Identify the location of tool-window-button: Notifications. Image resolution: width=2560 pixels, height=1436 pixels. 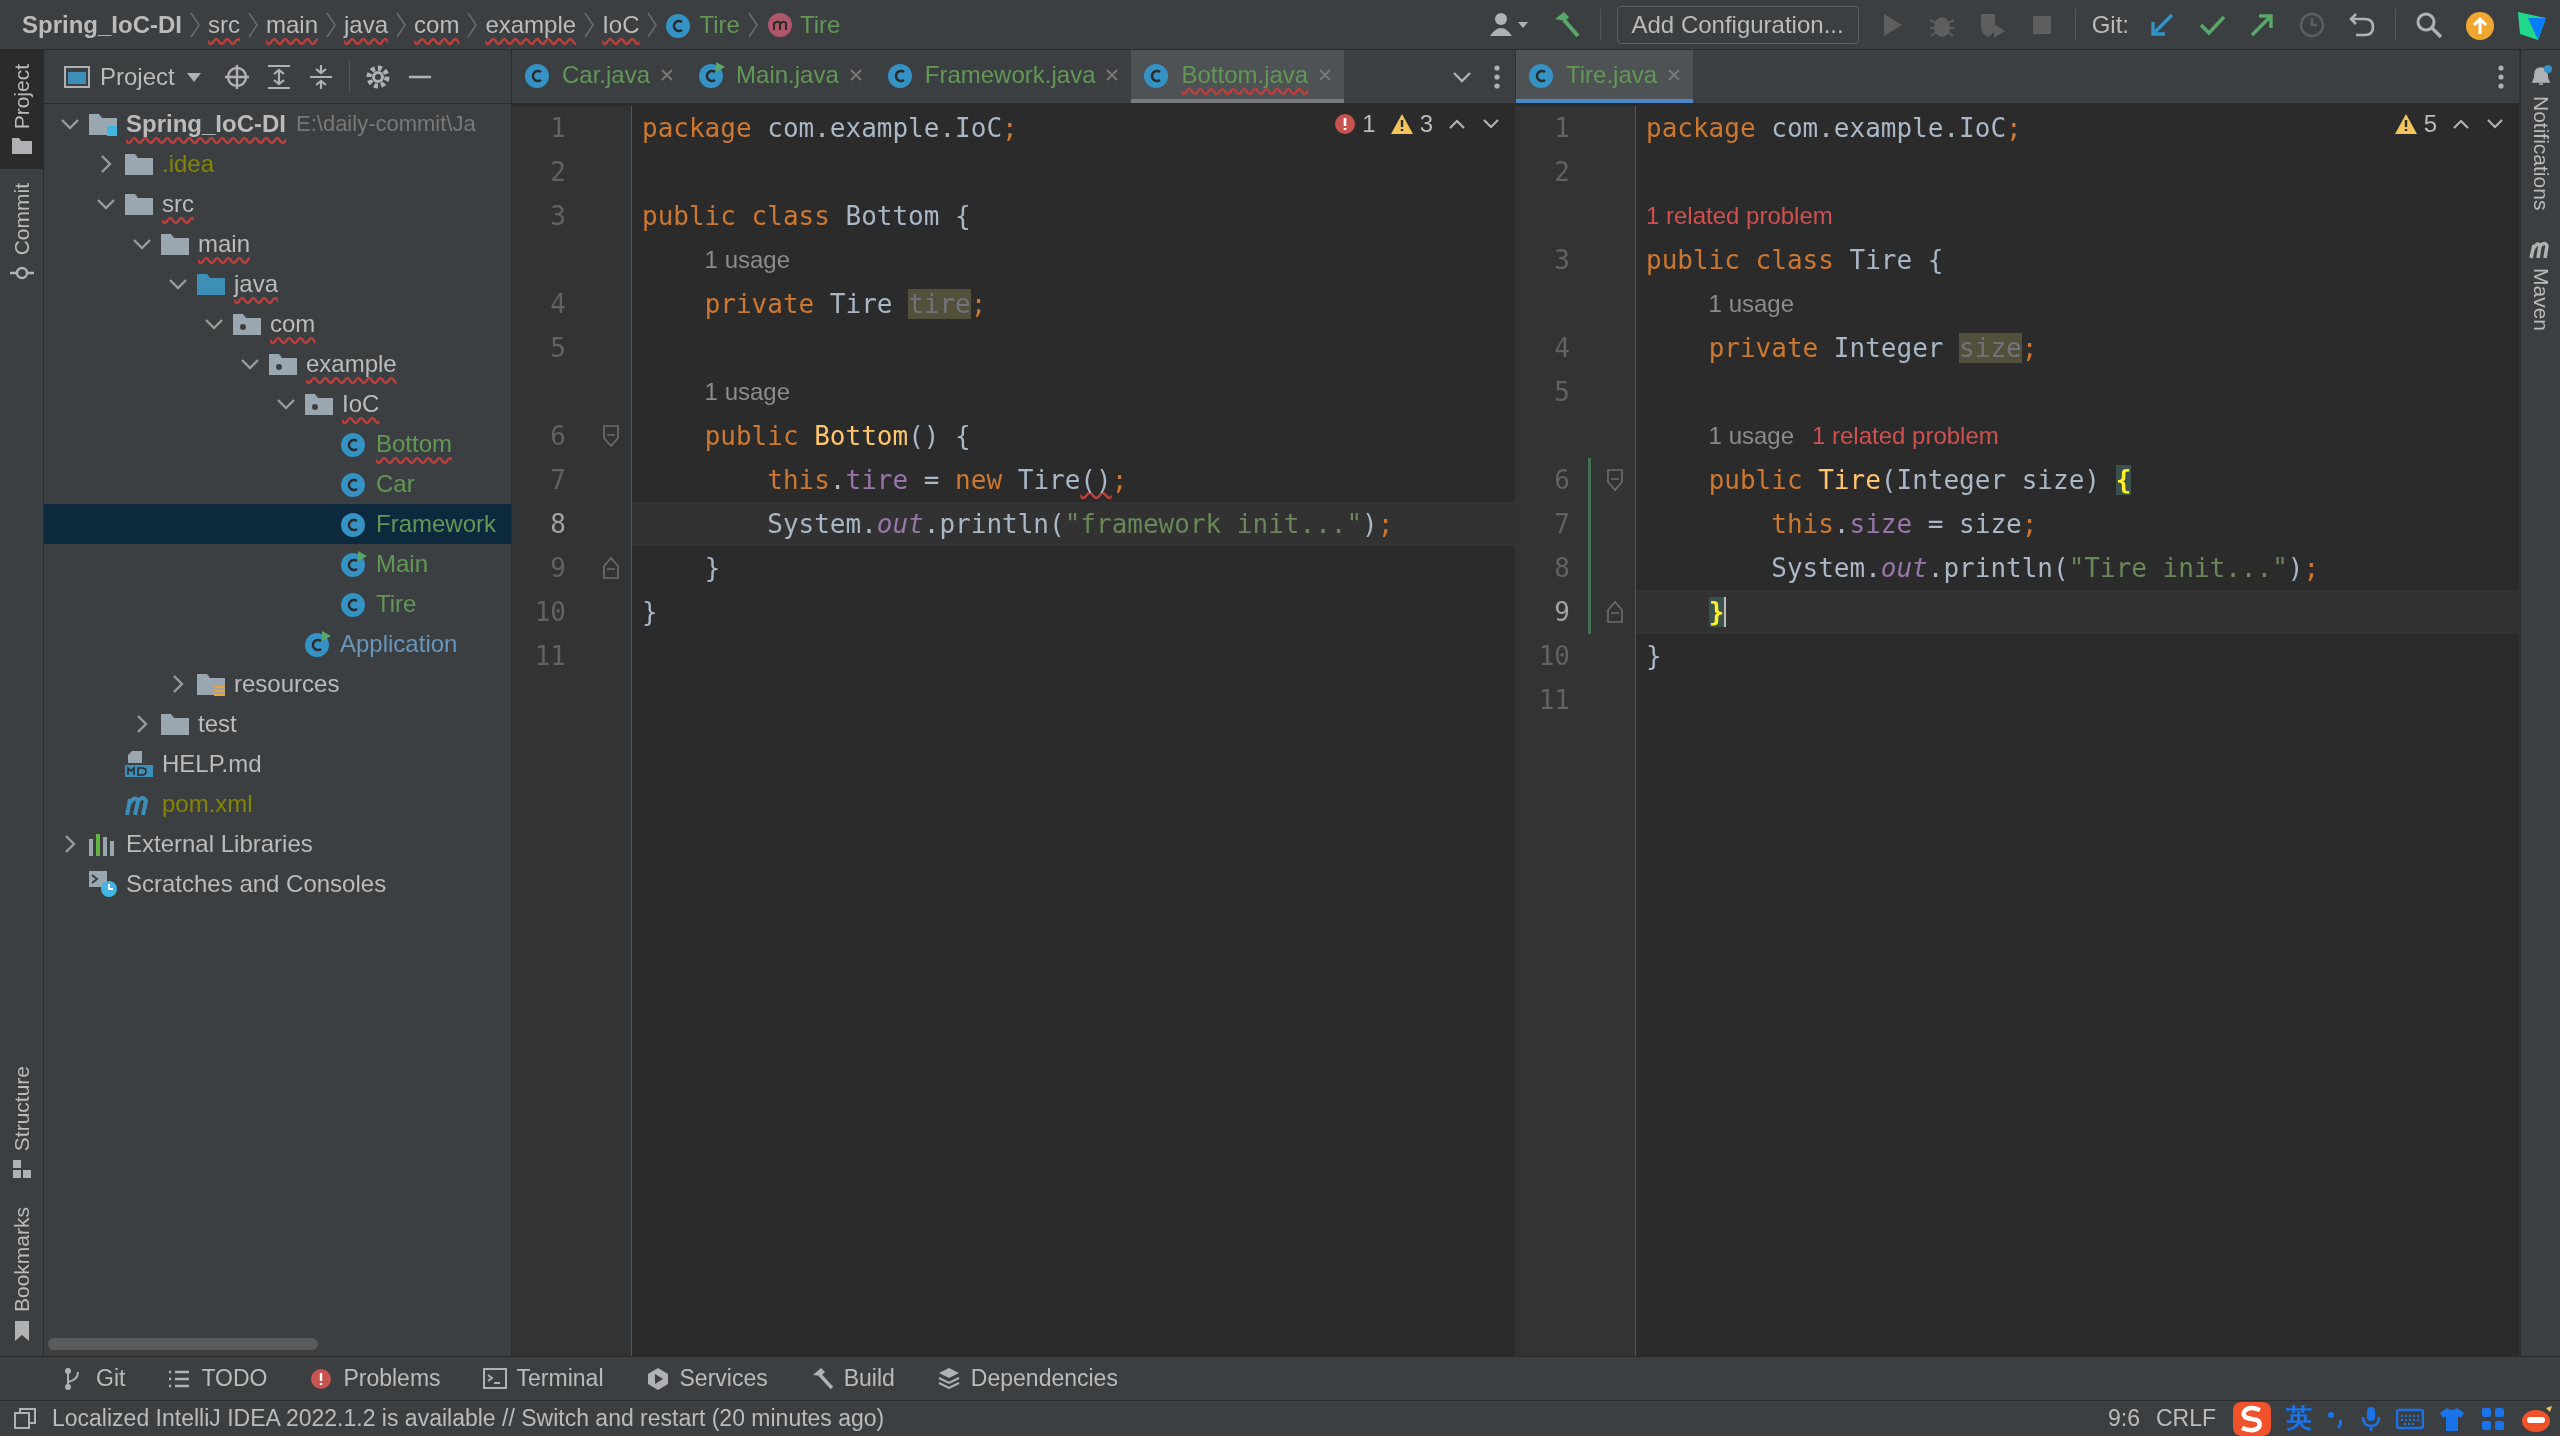
(2540, 137).